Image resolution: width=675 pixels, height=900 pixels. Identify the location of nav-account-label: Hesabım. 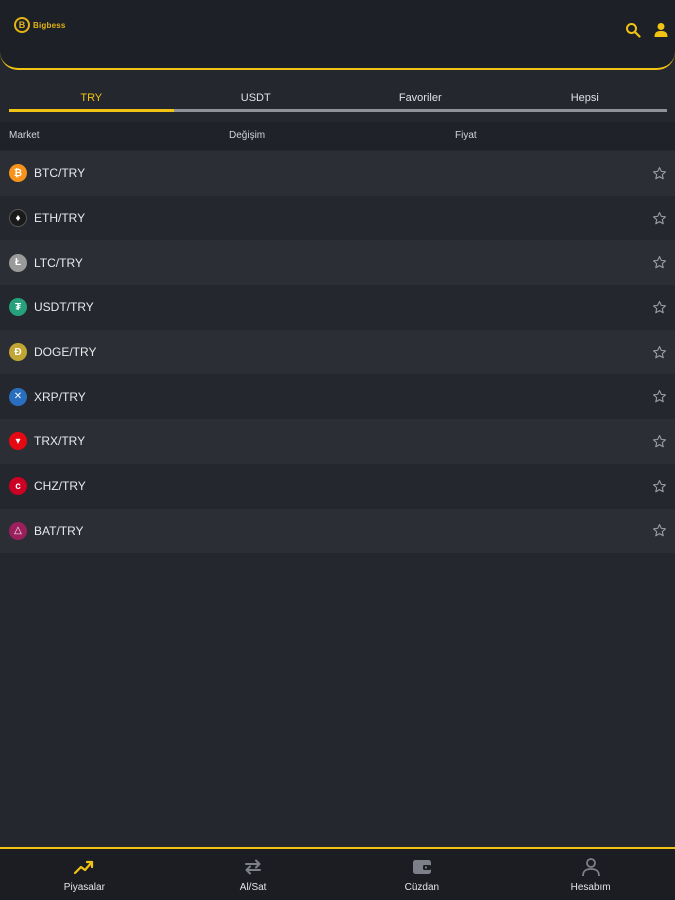
(590, 887).